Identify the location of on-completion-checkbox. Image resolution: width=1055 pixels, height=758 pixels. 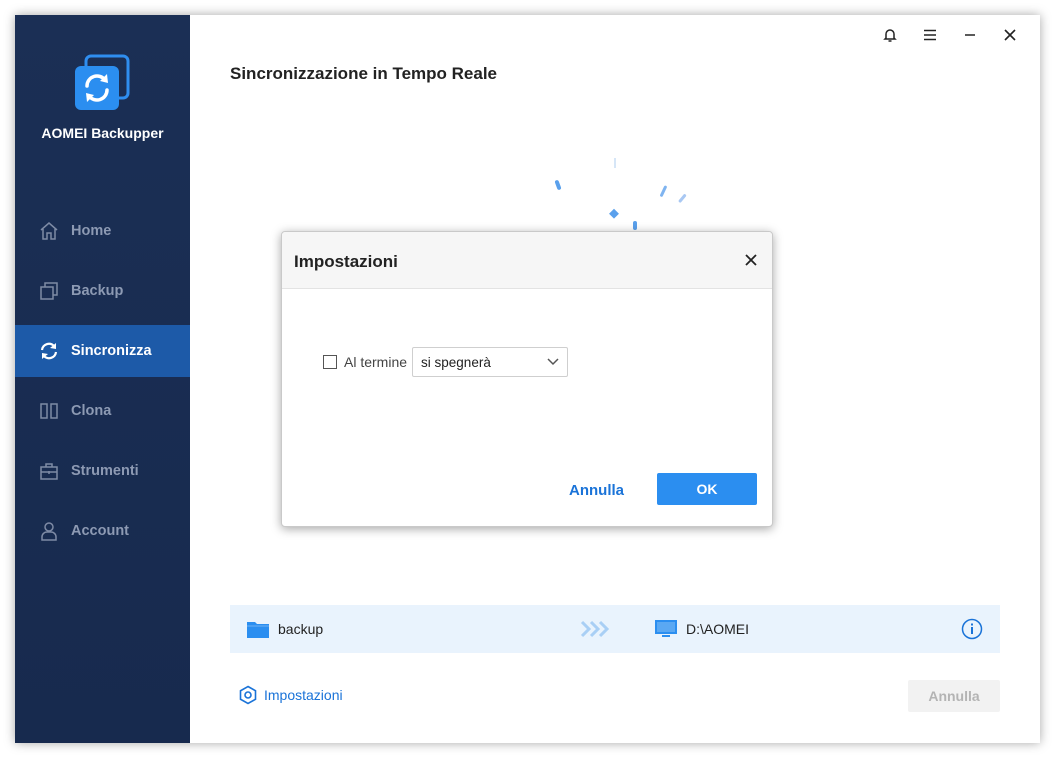
(330, 362).